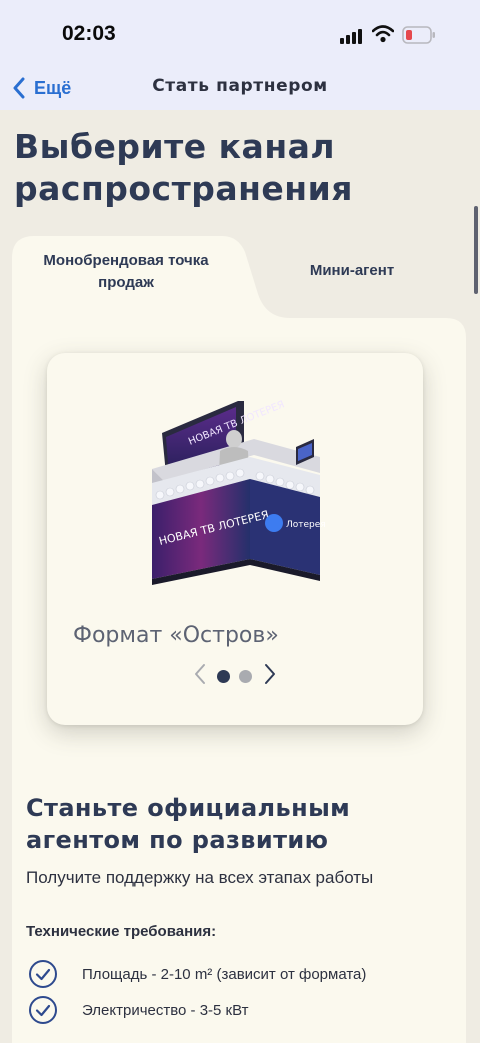 This screenshot has height=1043, width=480. Describe the element at coordinates (351, 36) in the screenshot. I see `signal-icon` at that location.